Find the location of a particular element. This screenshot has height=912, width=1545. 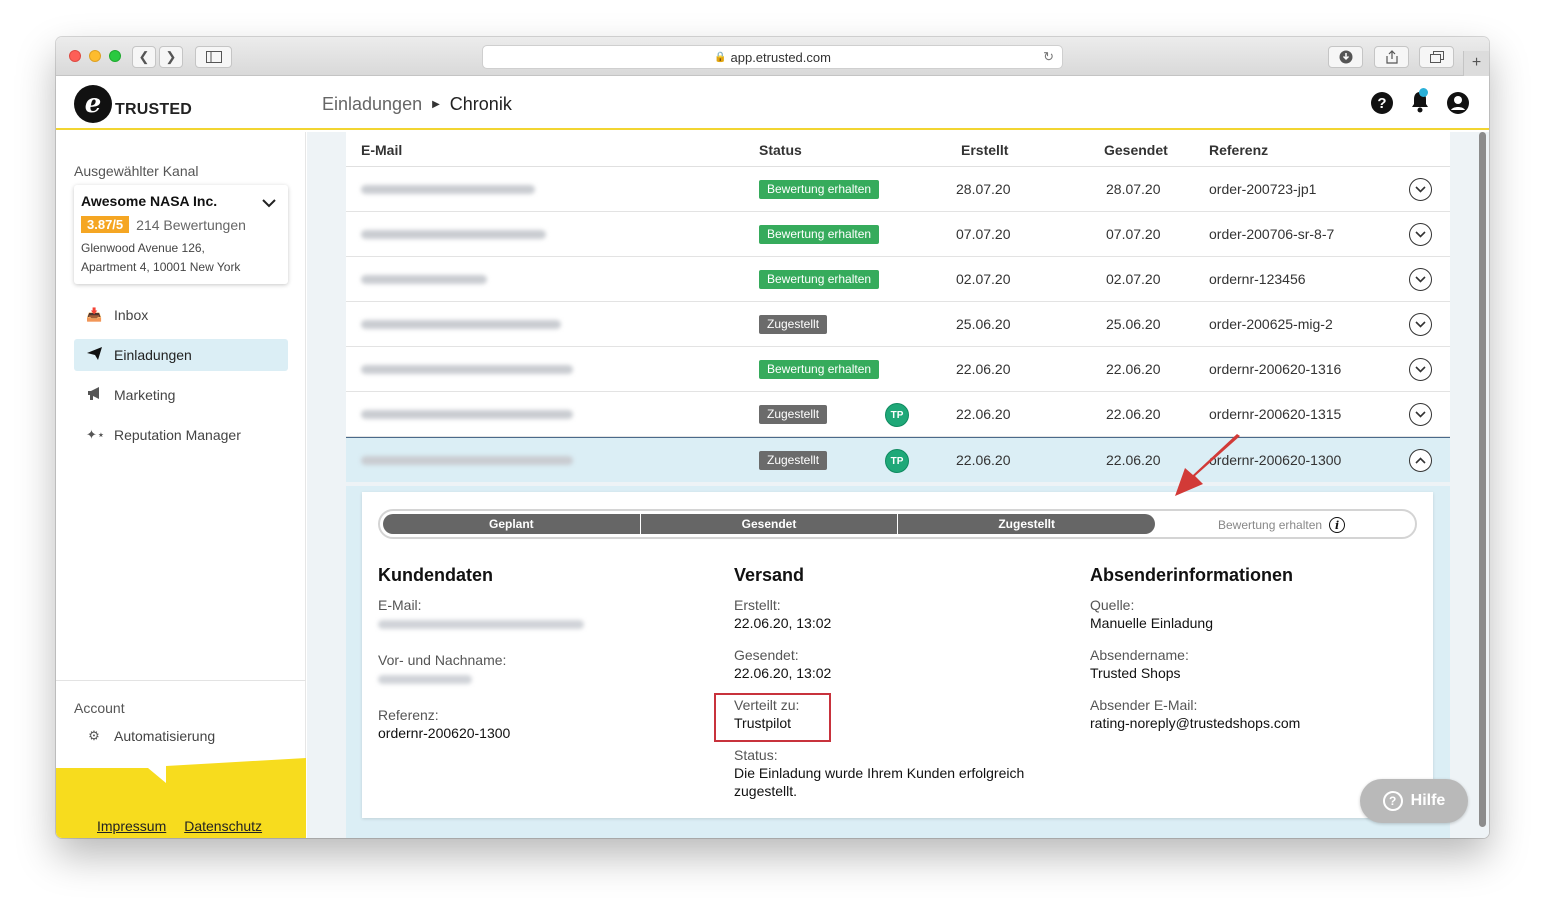

highlight-box is located at coordinates (772, 717).